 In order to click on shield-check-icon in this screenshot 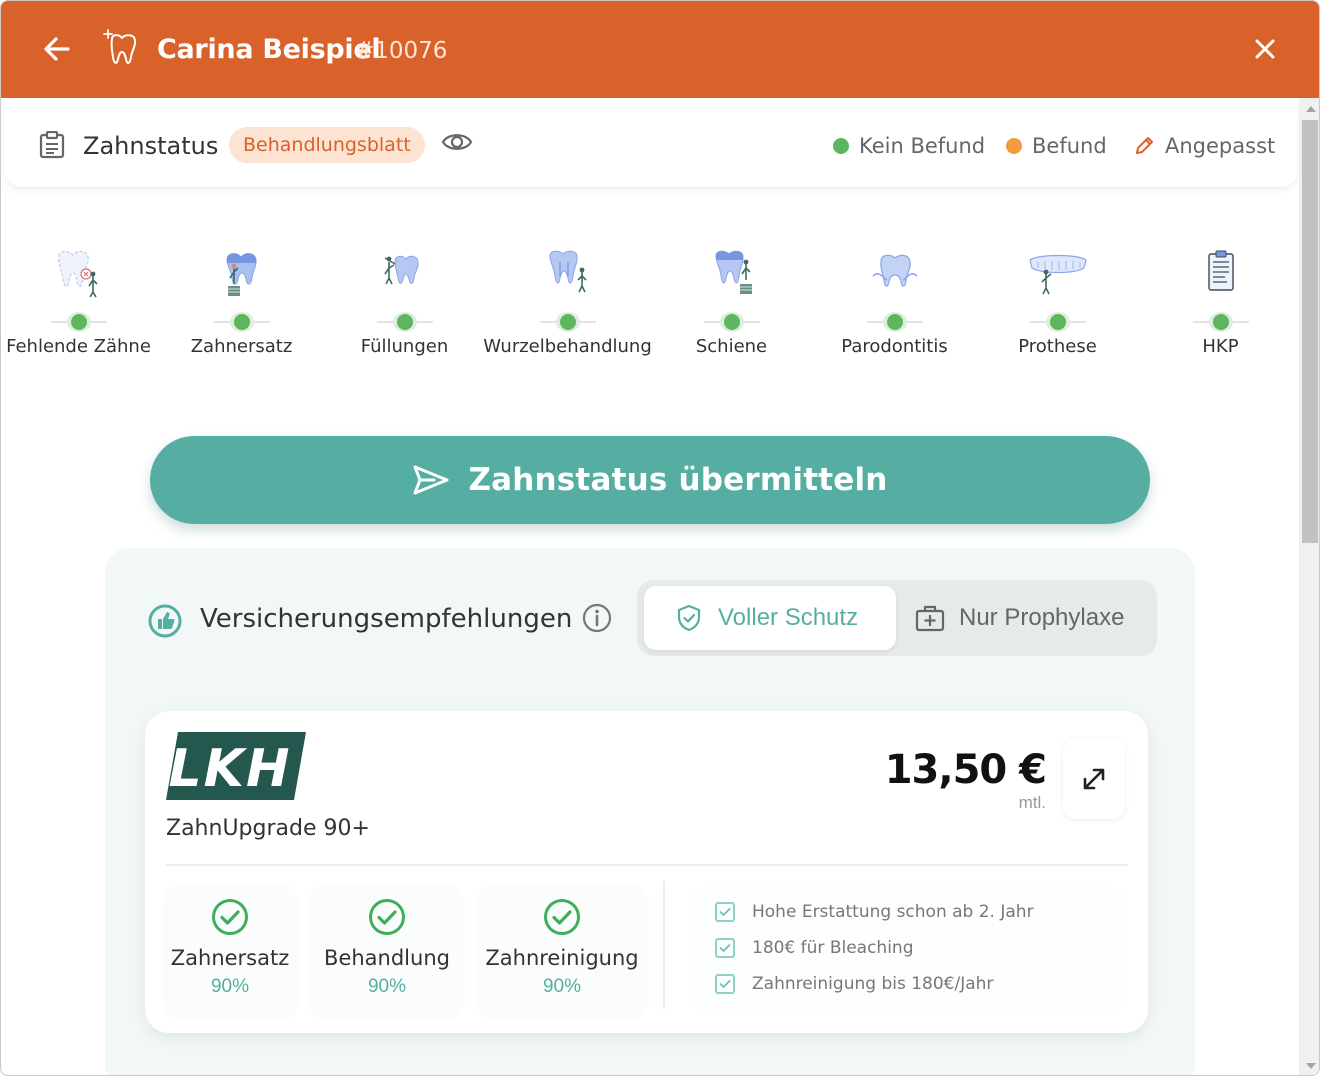, I will do `click(689, 618)`.